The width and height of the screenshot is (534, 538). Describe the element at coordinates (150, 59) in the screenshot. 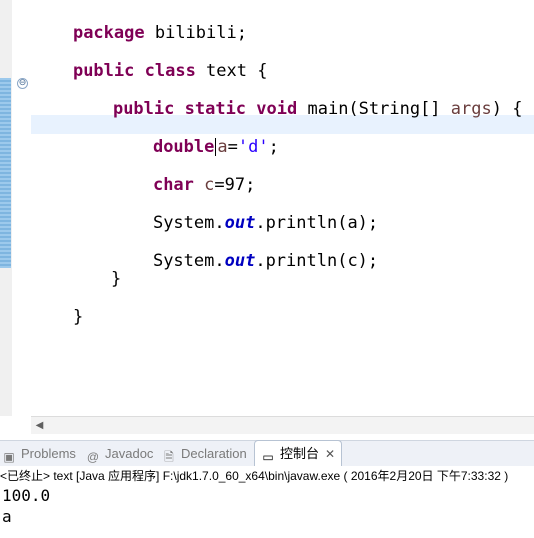

I see `code-line-2: public class text {` at that location.